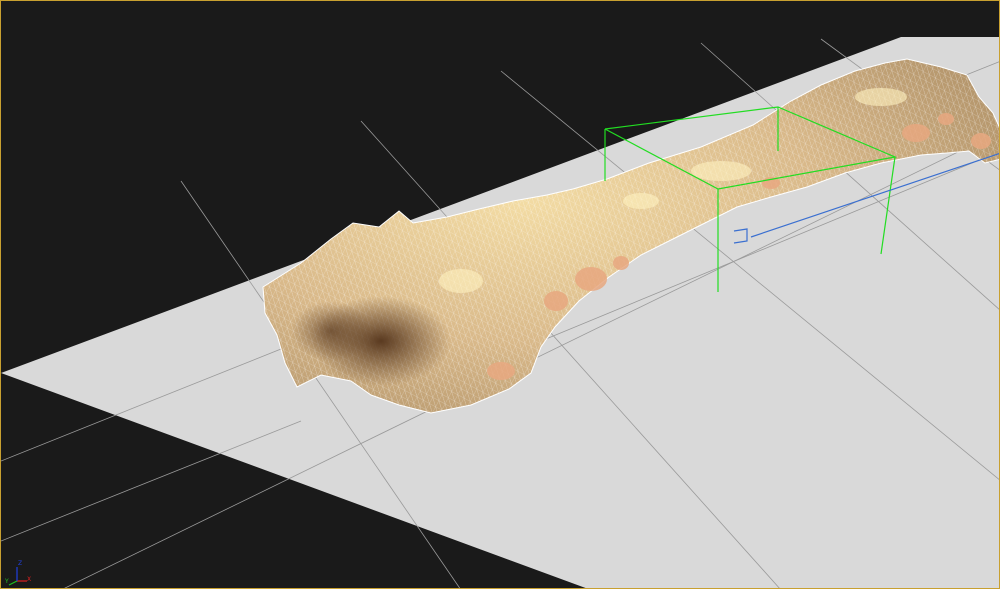 The height and width of the screenshot is (589, 1000). Describe the element at coordinates (20, 563) in the screenshot. I see `axis-z-label: Z` at that location.